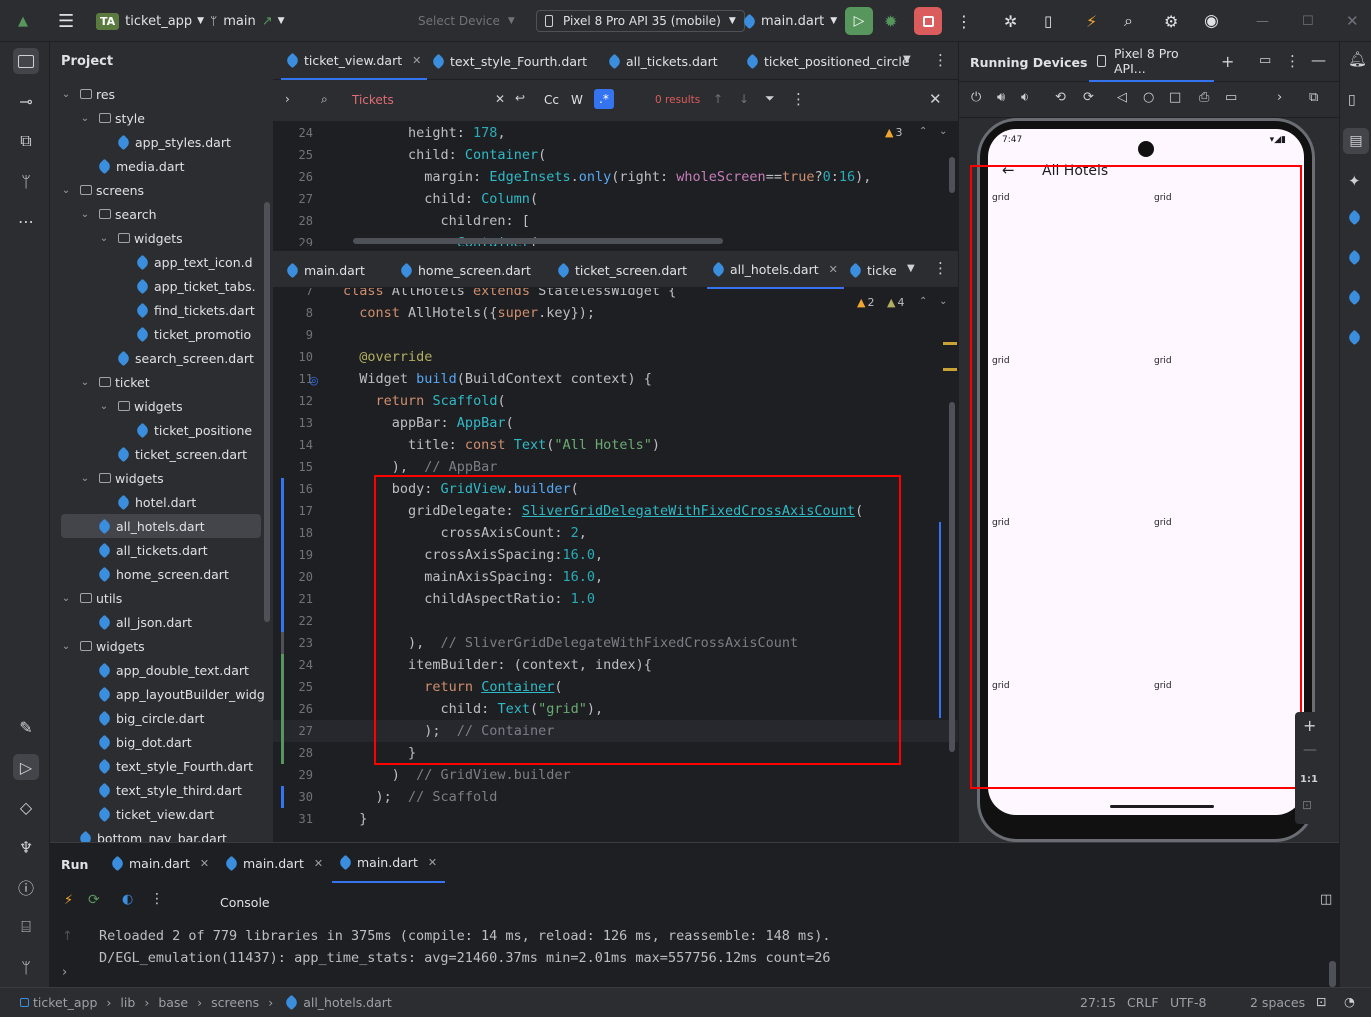  I want to click on select-device-dropdown: Select Device ▼, so click(466, 21).